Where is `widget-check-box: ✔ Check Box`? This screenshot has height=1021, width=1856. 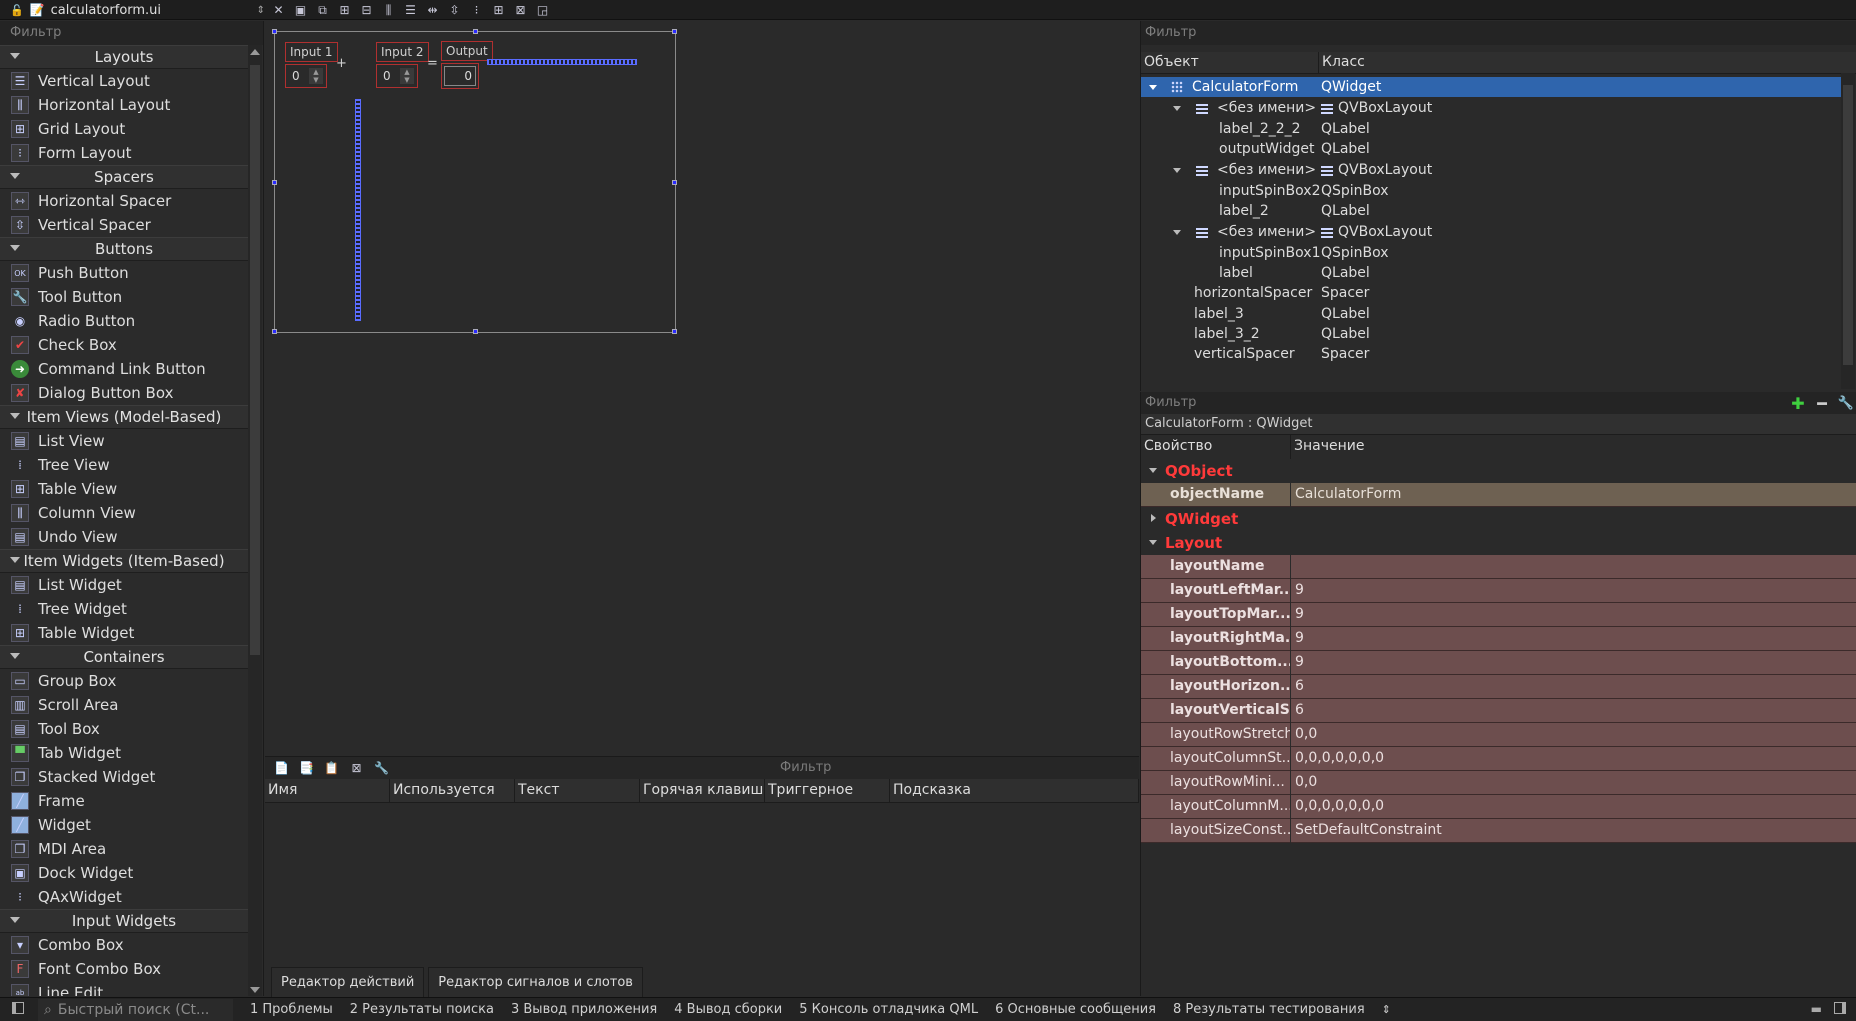 widget-check-box: ✔ Check Box is located at coordinates (124, 345).